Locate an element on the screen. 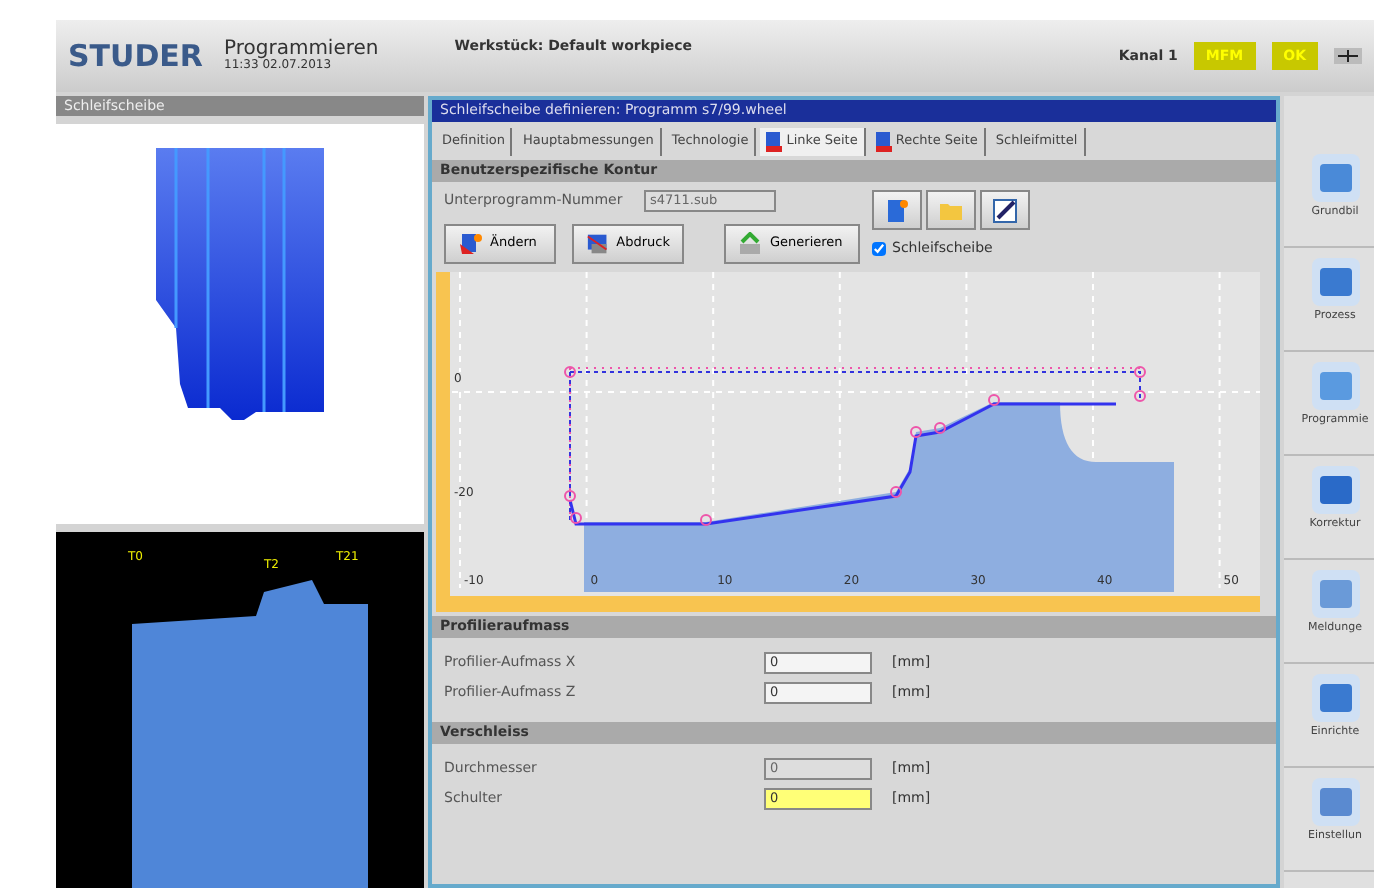 Image resolution: width=1374 pixels, height=888 pixels. new-file-icon is located at coordinates (897, 210).